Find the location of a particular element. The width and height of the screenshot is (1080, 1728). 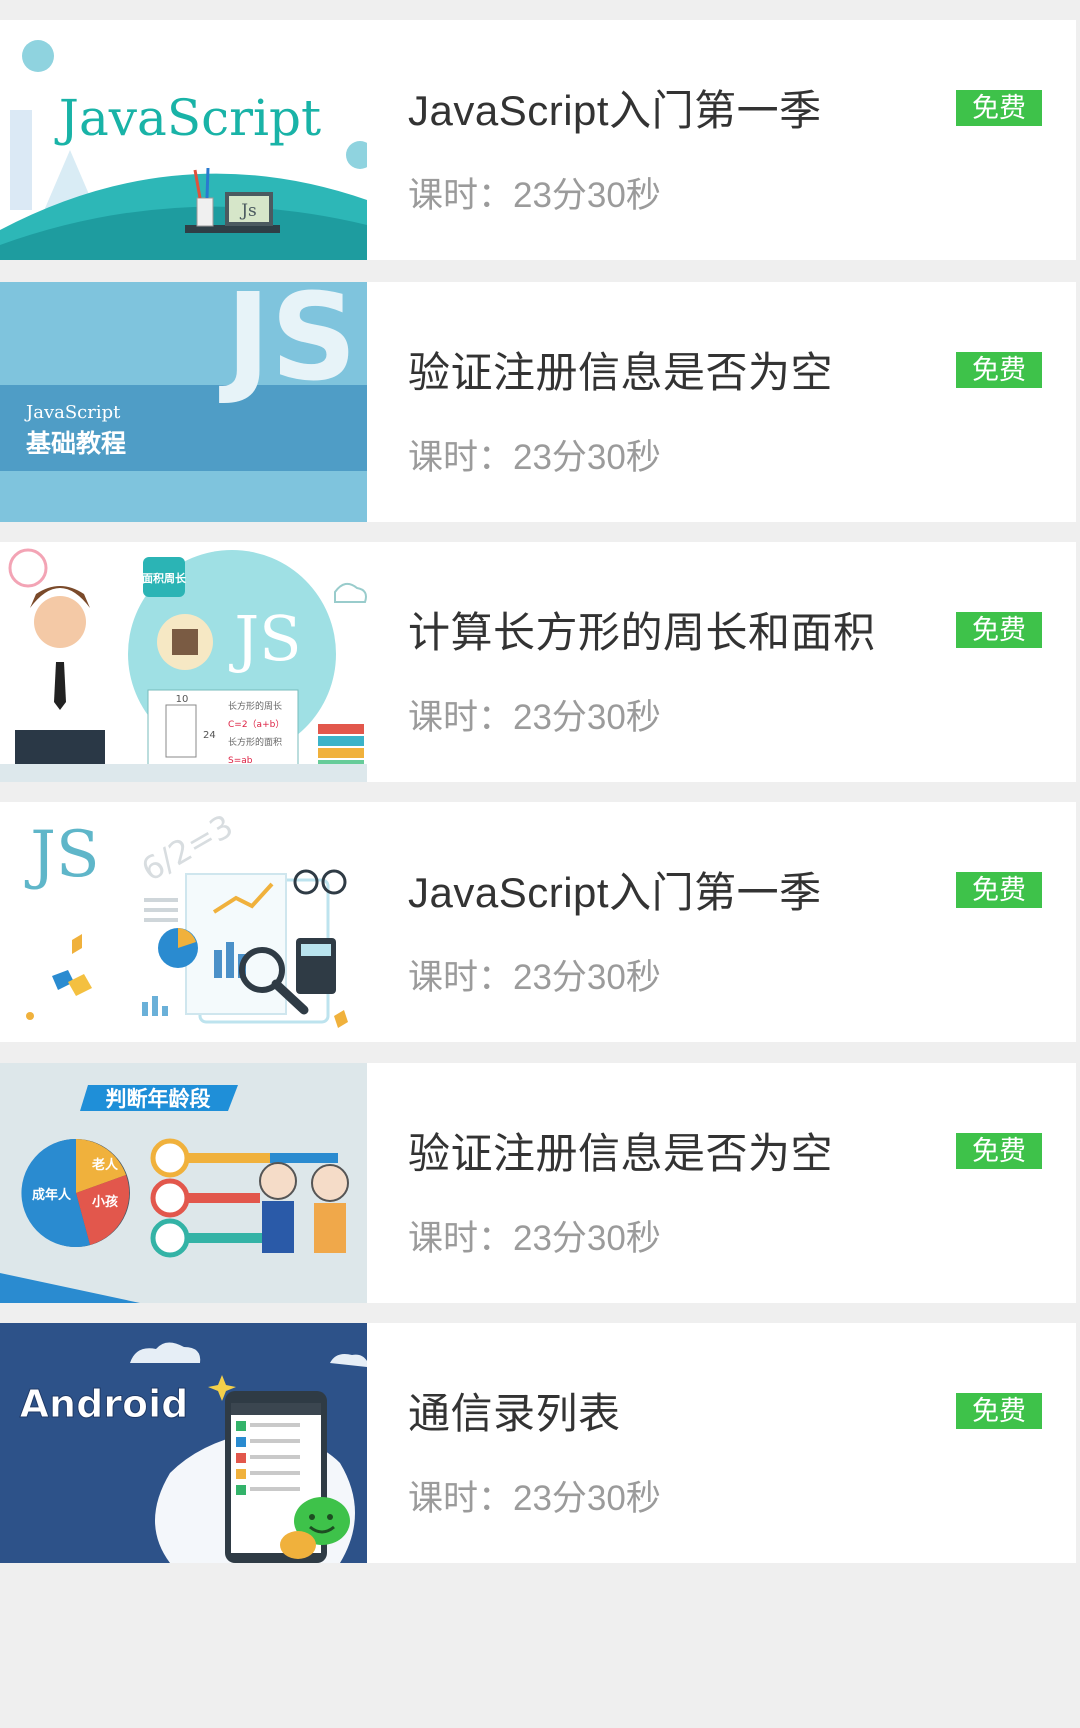

thumb-android-text: Android is located at coordinates (104, 1404).